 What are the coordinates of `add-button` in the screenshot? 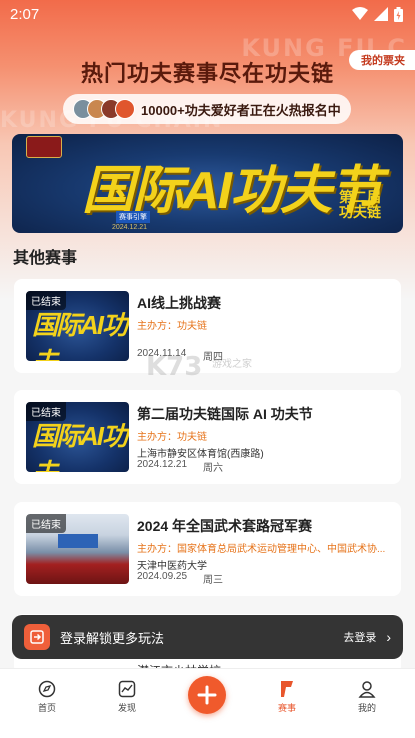 It's located at (207, 695).